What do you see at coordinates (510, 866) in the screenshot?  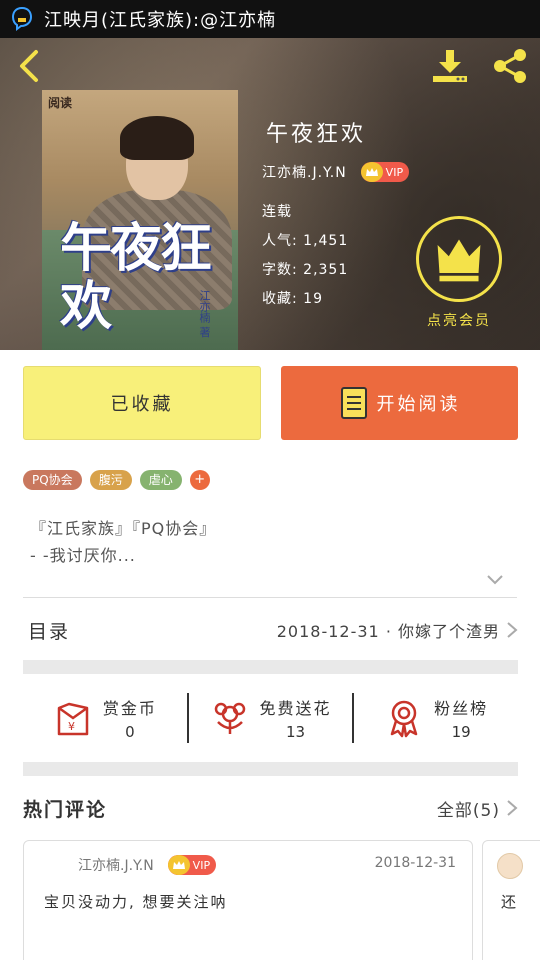 I see `avatar` at bounding box center [510, 866].